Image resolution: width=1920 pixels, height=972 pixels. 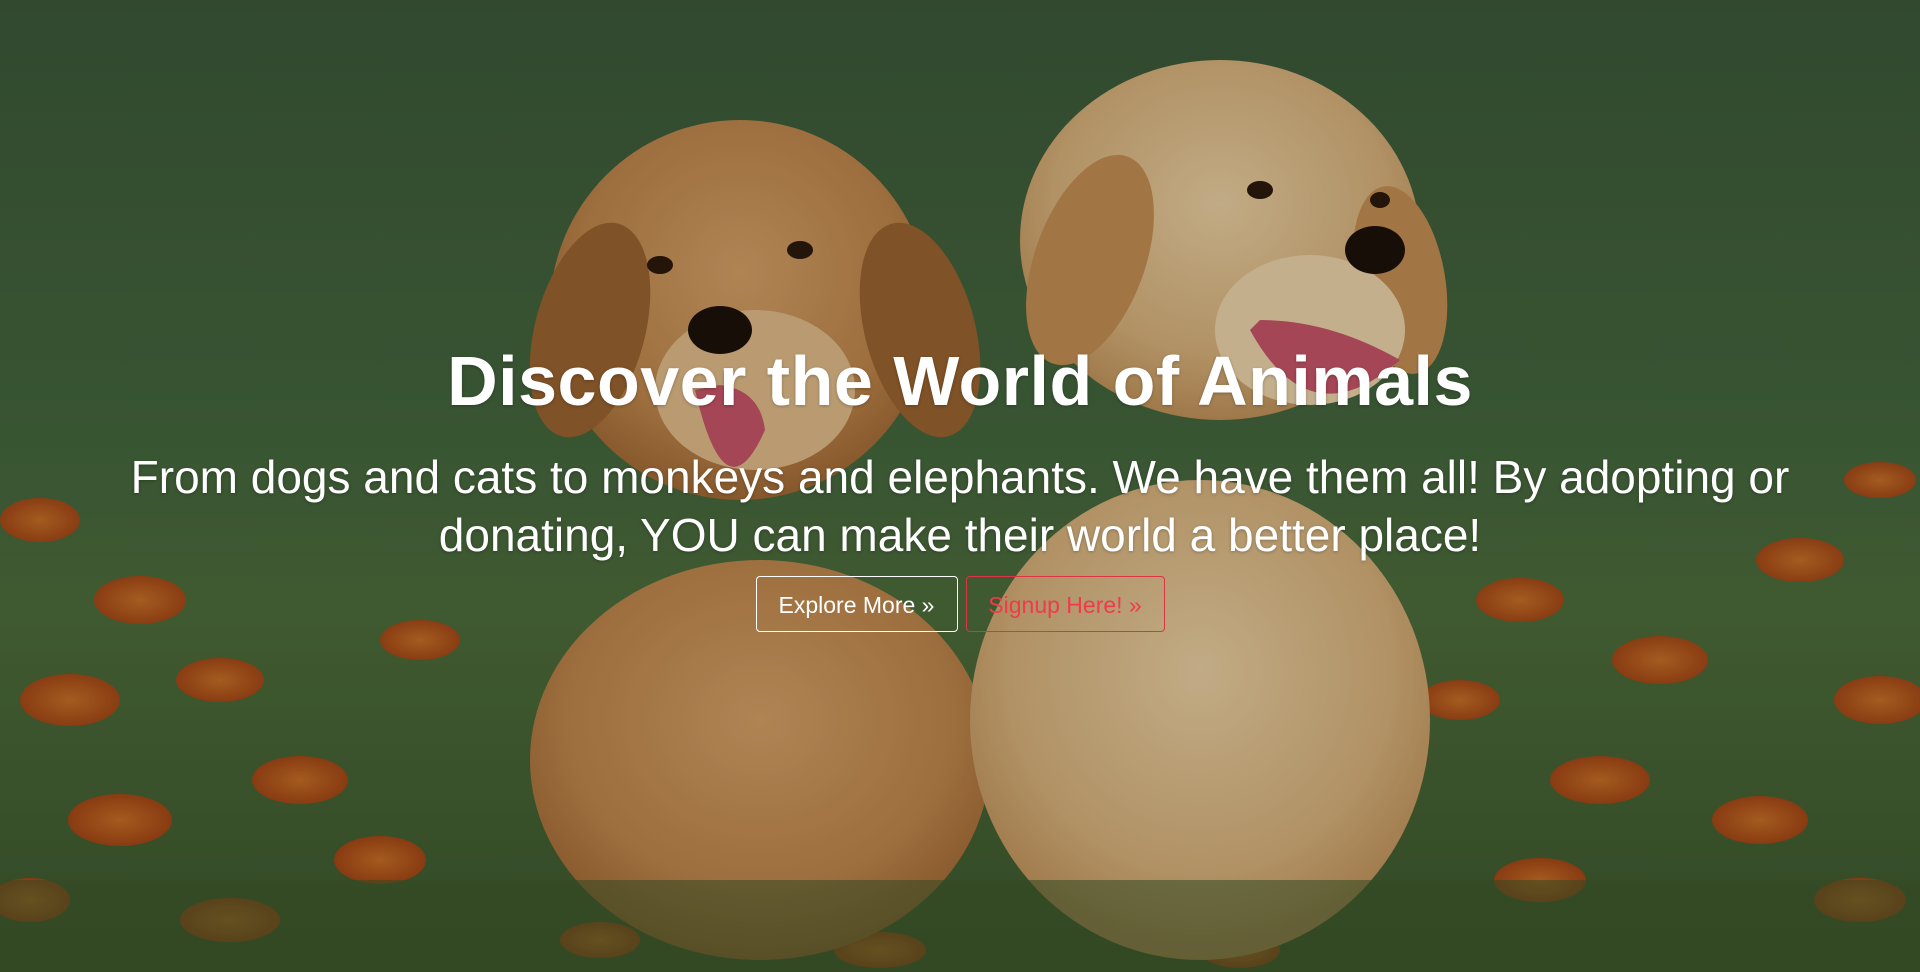 I want to click on explore-more-button: Explore More », so click(x=856, y=604).